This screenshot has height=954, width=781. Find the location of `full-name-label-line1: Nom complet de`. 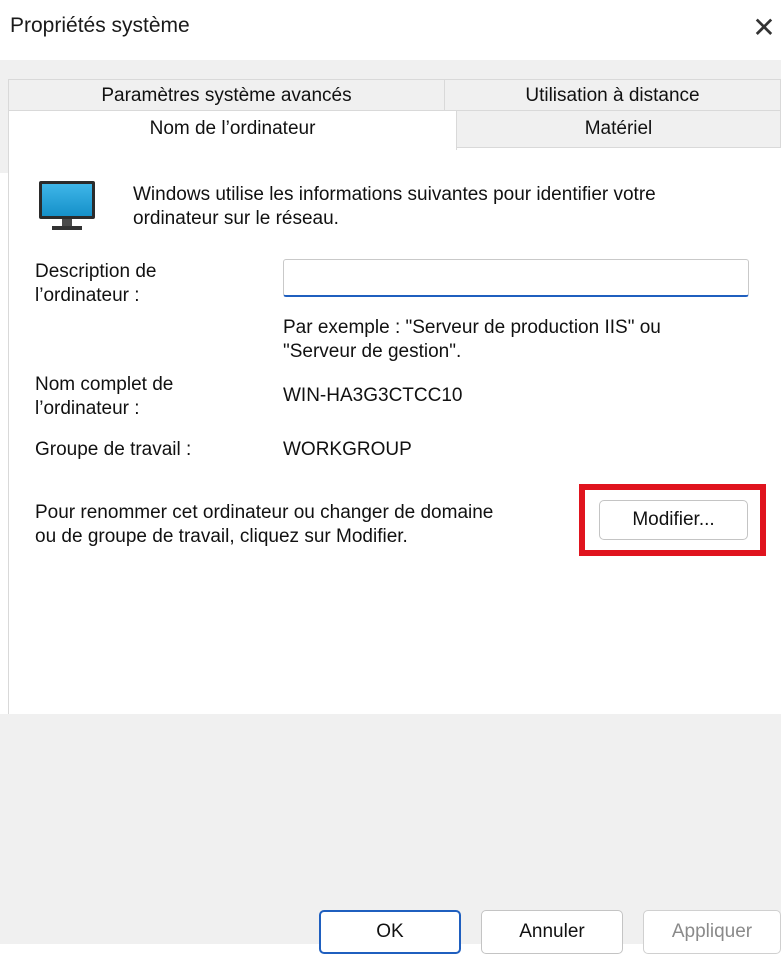

full-name-label-line1: Nom complet de is located at coordinates (104, 384).